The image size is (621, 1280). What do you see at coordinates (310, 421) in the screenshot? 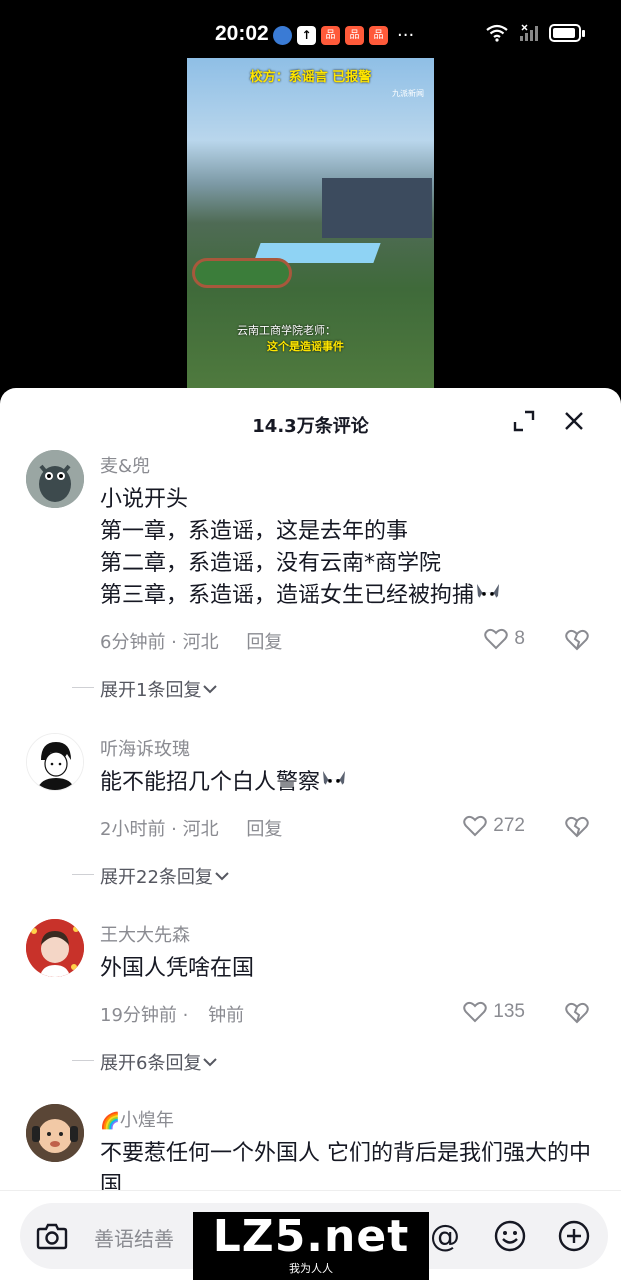
I see `comments-header: 14.3万条评论` at bounding box center [310, 421].